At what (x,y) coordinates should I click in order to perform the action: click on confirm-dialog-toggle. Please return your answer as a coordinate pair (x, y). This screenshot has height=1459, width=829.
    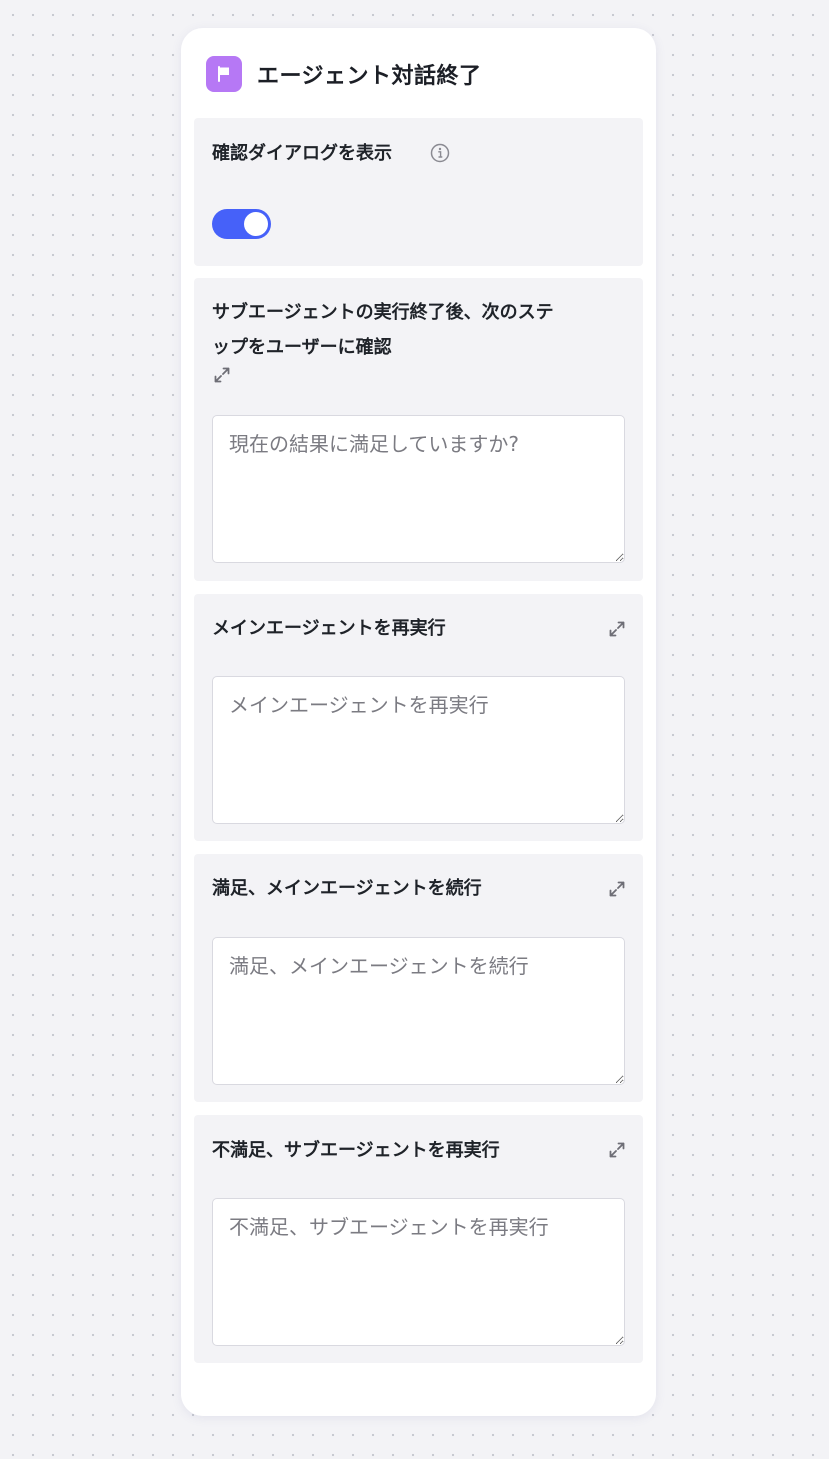
    Looking at the image, I should click on (241, 224).